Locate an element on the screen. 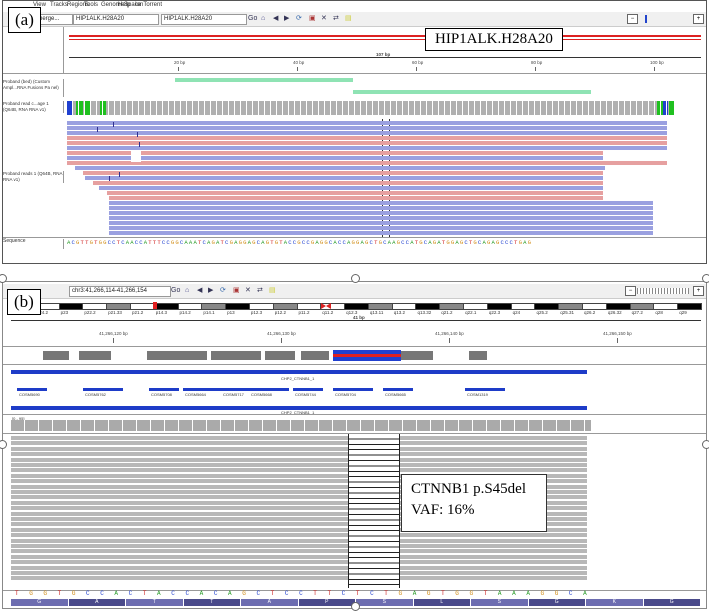 This screenshot has width=709, height=611. resize-handle-right is located at coordinates (705, 444).